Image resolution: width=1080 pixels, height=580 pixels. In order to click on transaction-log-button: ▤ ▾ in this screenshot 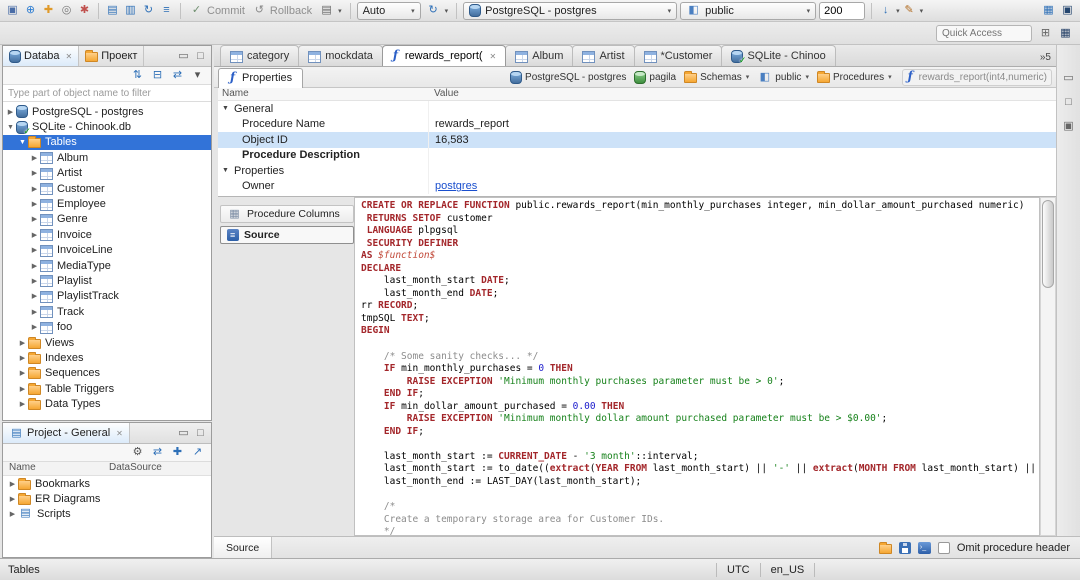, I will do `click(330, 10)`.